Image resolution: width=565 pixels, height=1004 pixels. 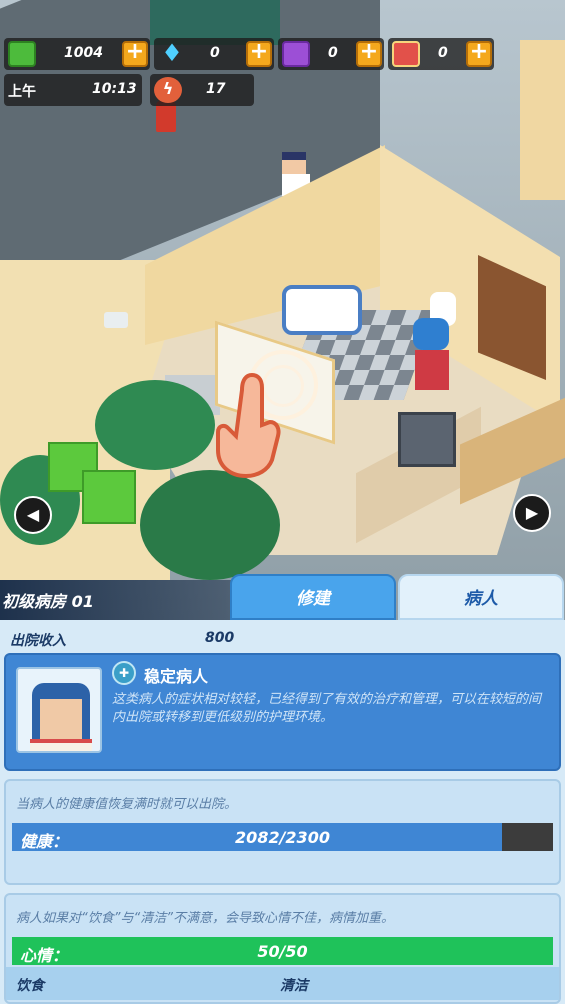 What do you see at coordinates (216, 89) in the screenshot?
I see `energy-value: 17` at bounding box center [216, 89].